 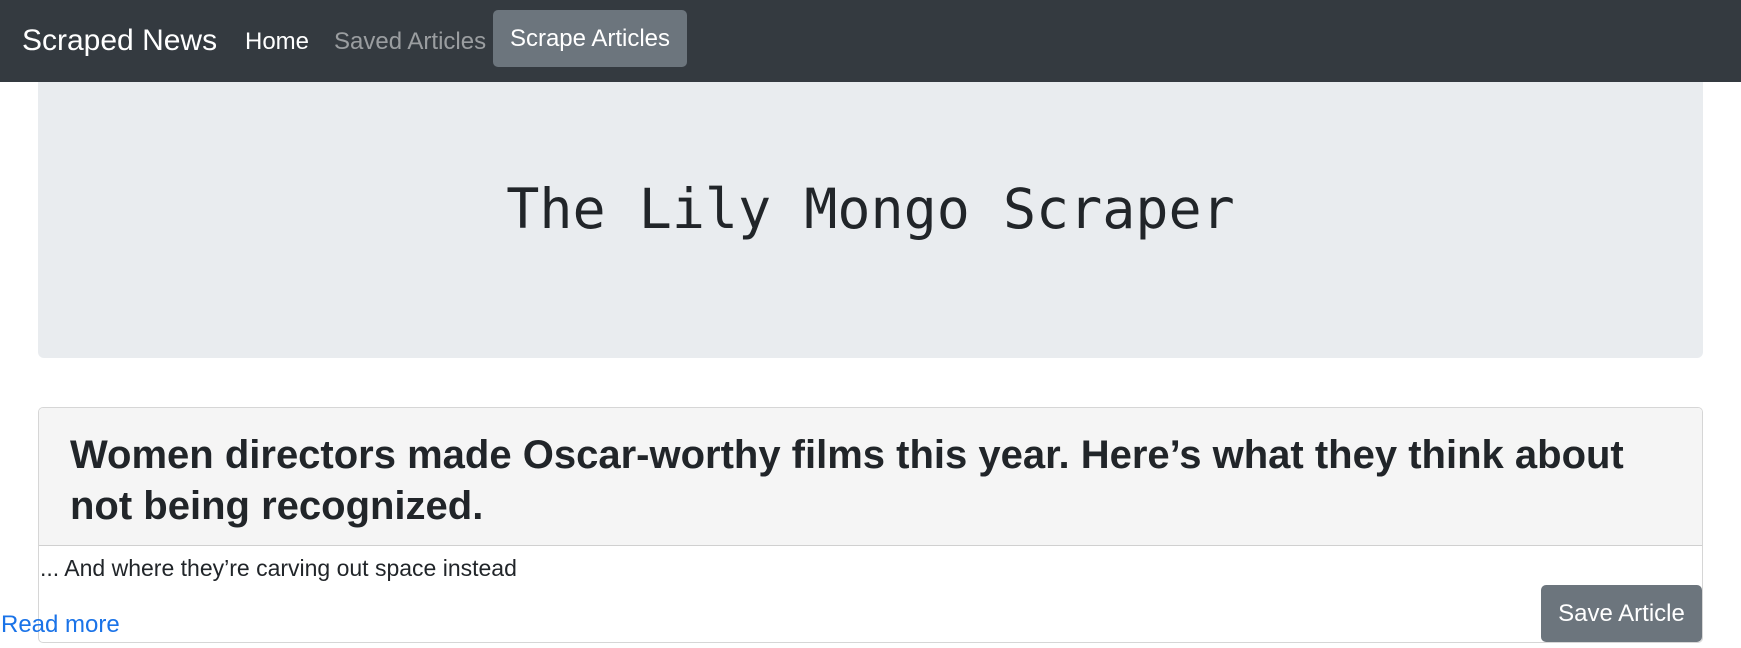 I want to click on page-title: The Lily Mongo Scraper, so click(x=870, y=209).